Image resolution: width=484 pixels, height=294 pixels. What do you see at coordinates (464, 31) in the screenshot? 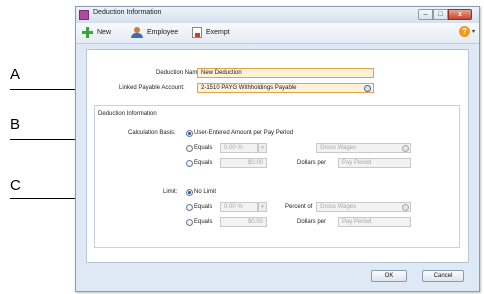
I see `help-icon: ?` at bounding box center [464, 31].